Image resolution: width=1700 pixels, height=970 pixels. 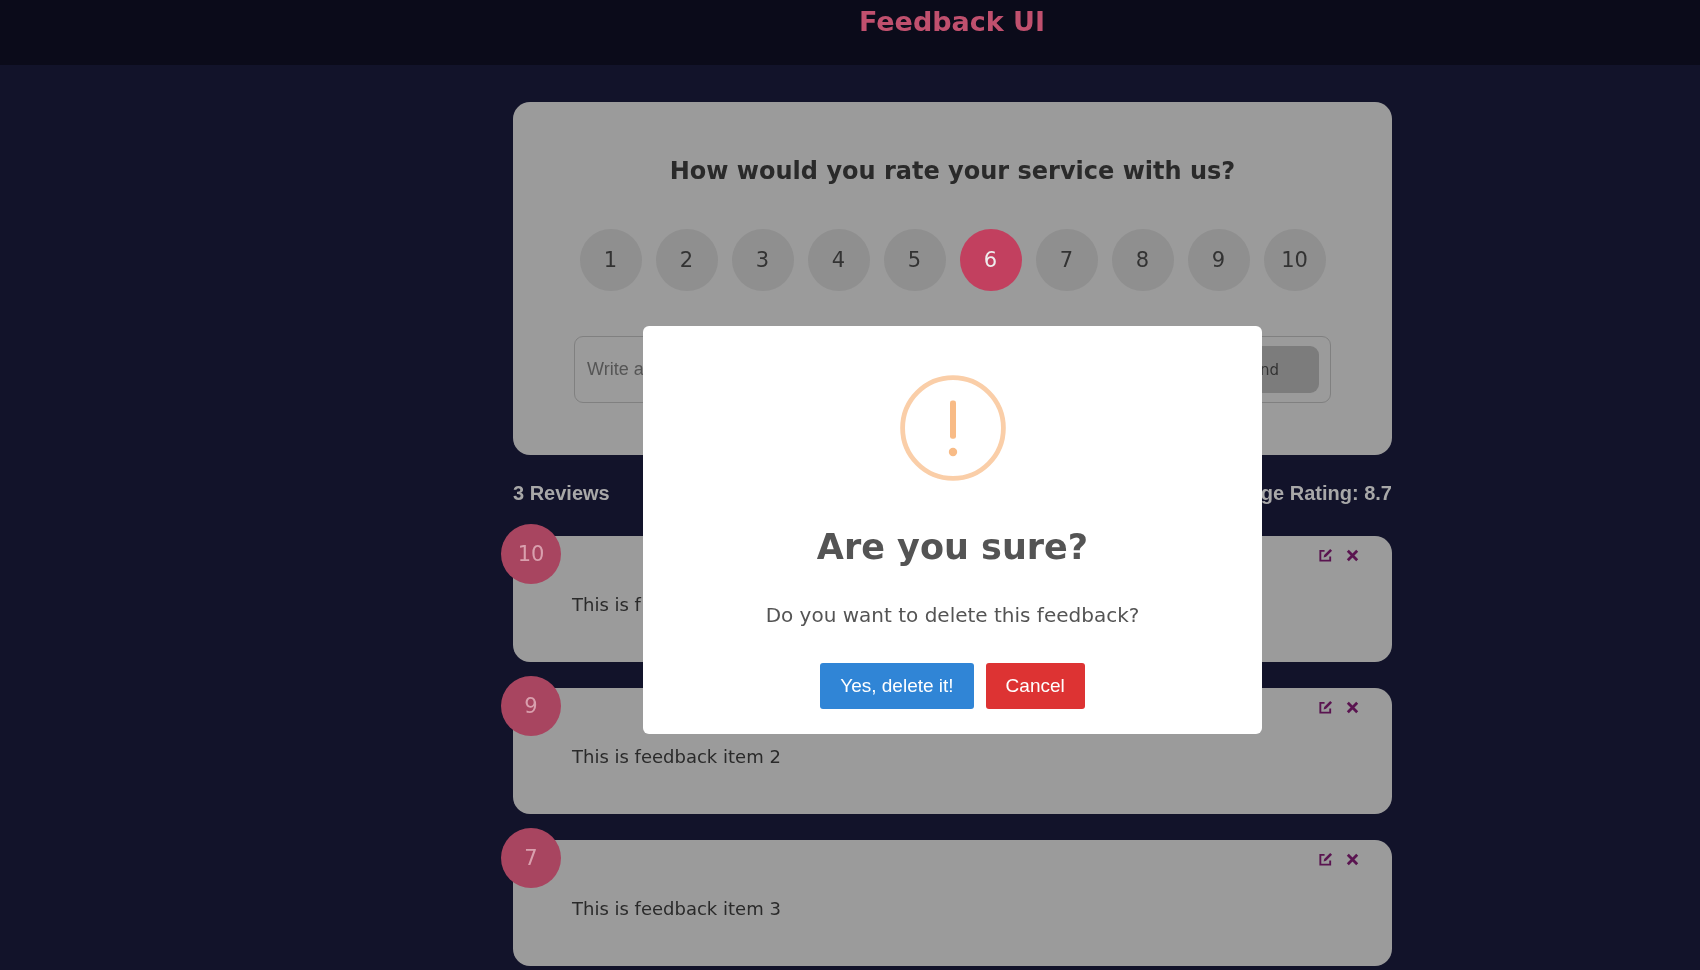 I want to click on rating-question: How would you rate your service with us?, so click(x=952, y=171).